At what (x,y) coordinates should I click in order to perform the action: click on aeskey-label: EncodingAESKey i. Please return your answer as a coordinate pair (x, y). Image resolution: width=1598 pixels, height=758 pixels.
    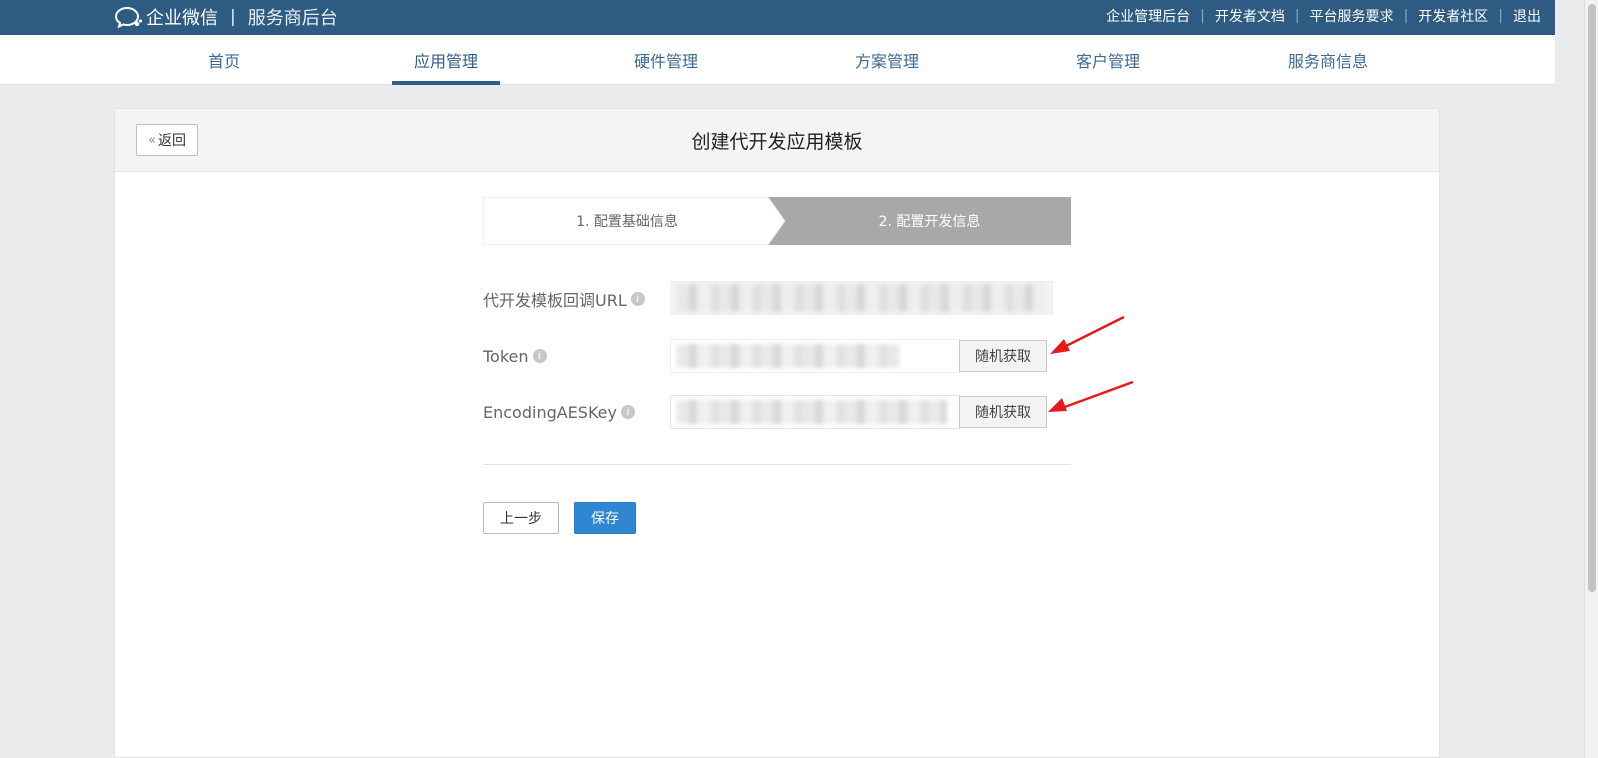
    Looking at the image, I should click on (559, 412).